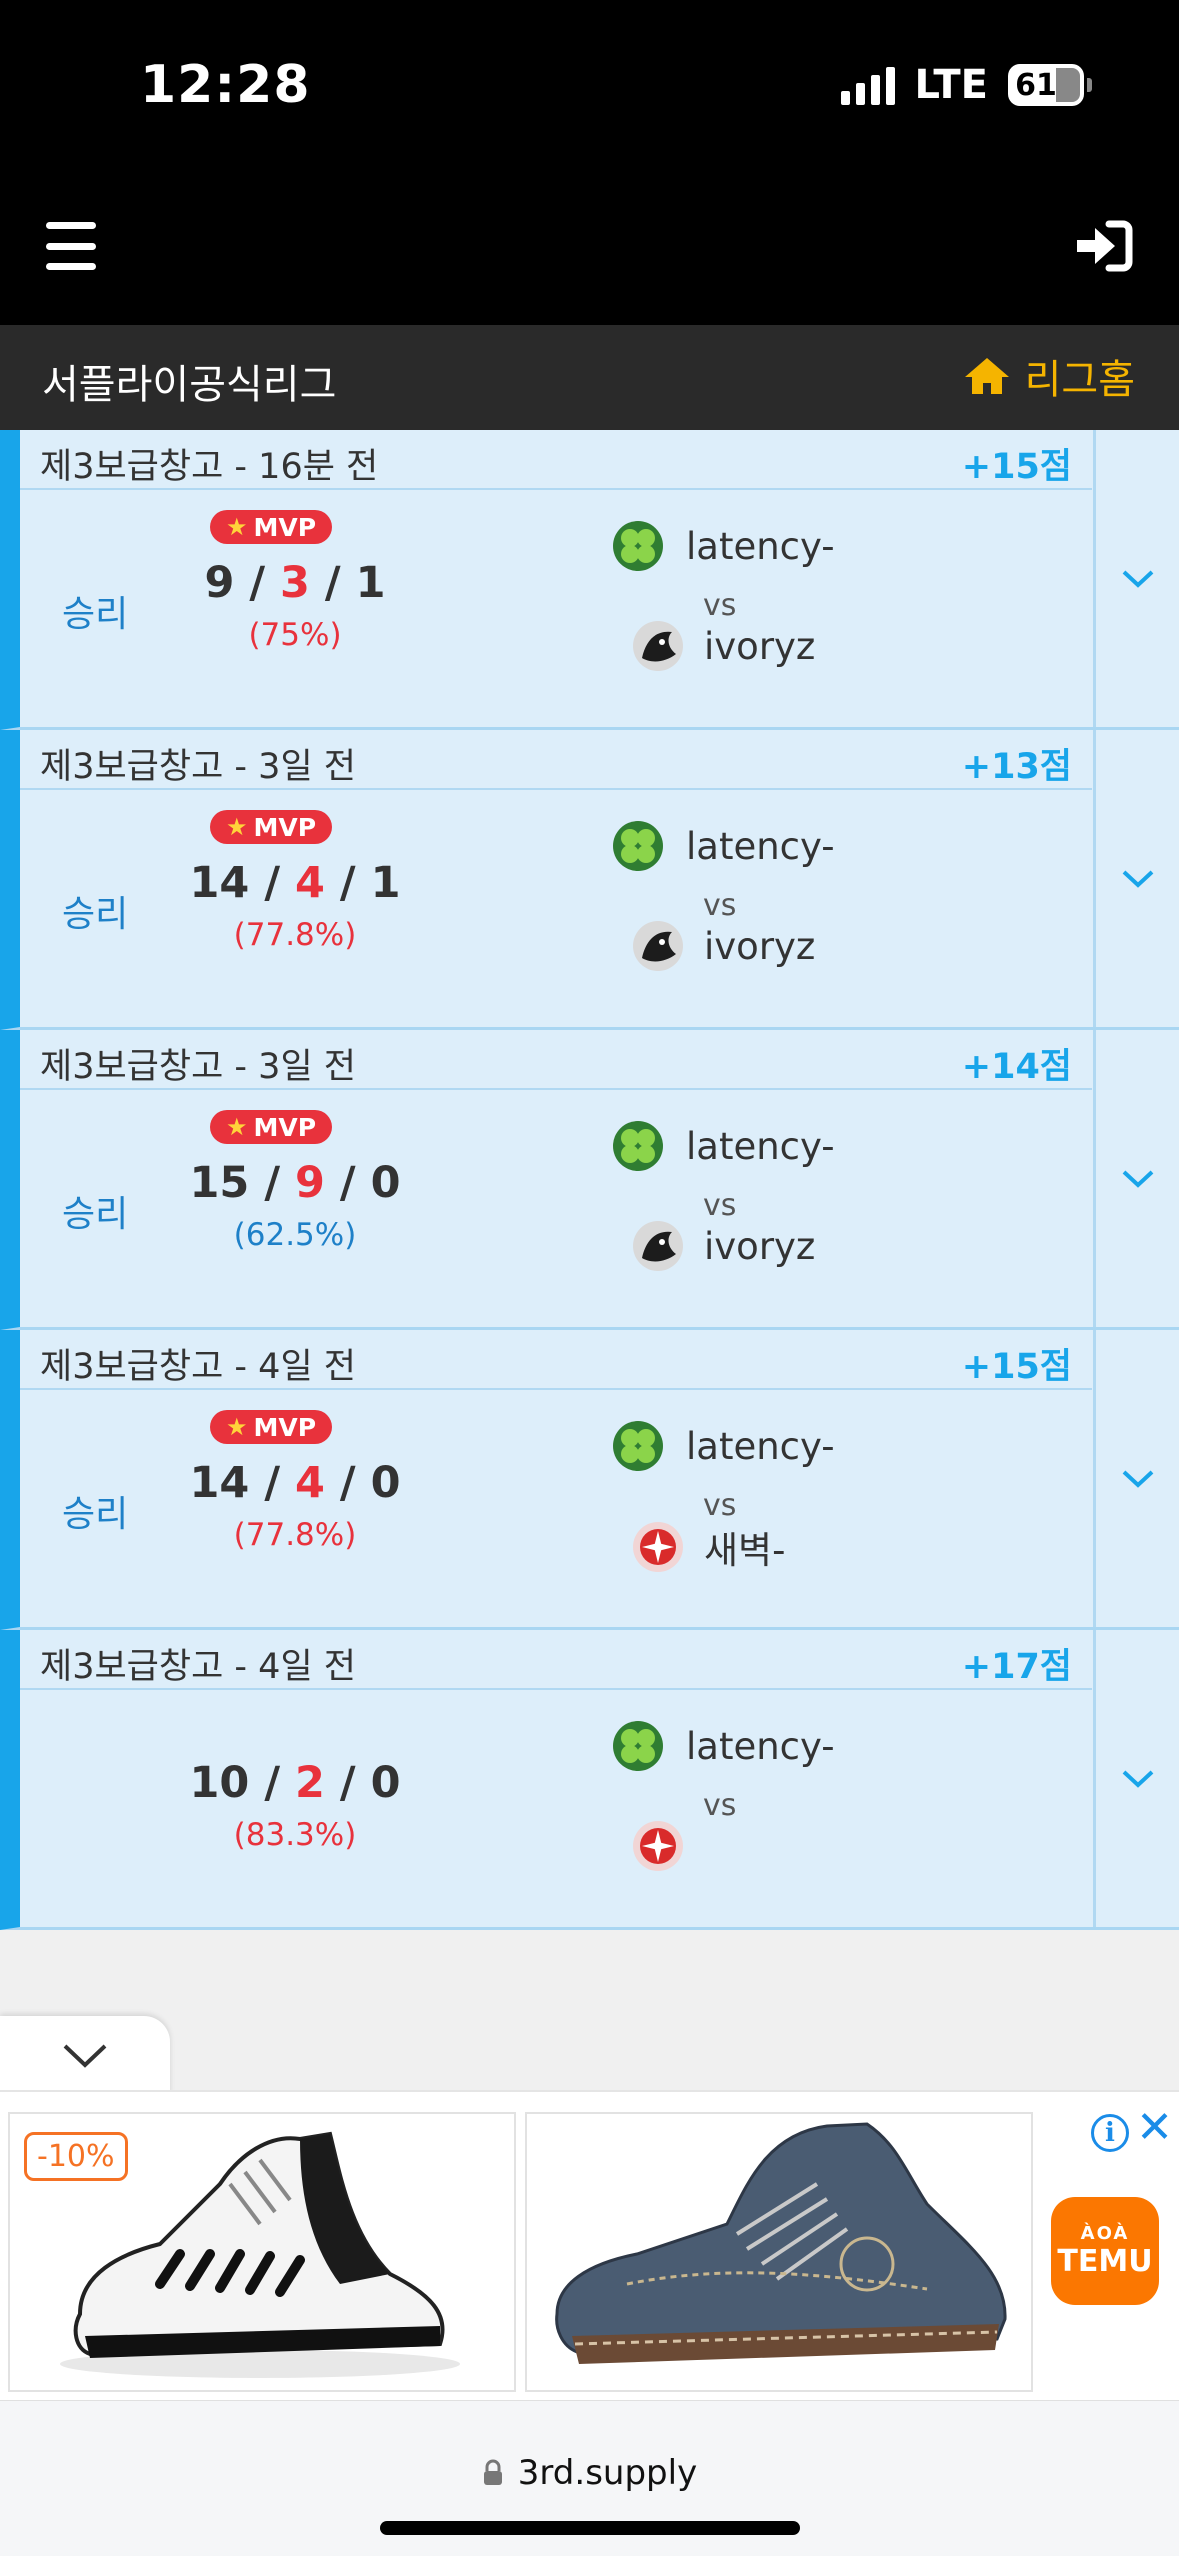  What do you see at coordinates (607, 2473) in the screenshot?
I see `url-text: 3rd.supply` at bounding box center [607, 2473].